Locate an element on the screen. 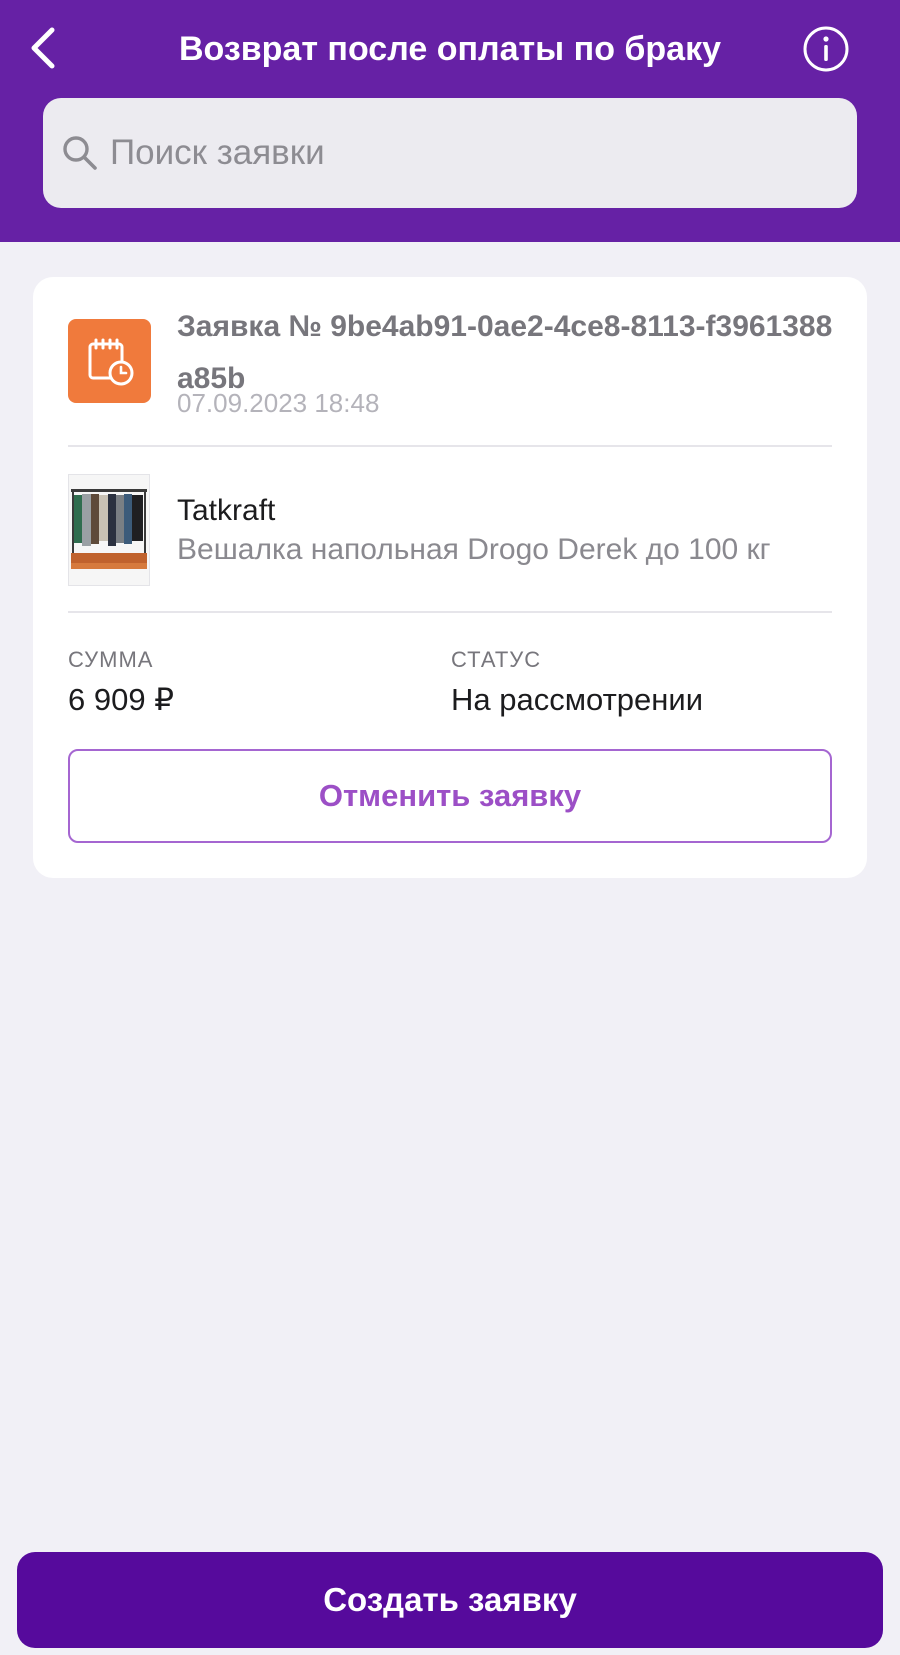 This screenshot has width=900, height=1655. amount-value: 6 909 ₽ is located at coordinates (121, 699).